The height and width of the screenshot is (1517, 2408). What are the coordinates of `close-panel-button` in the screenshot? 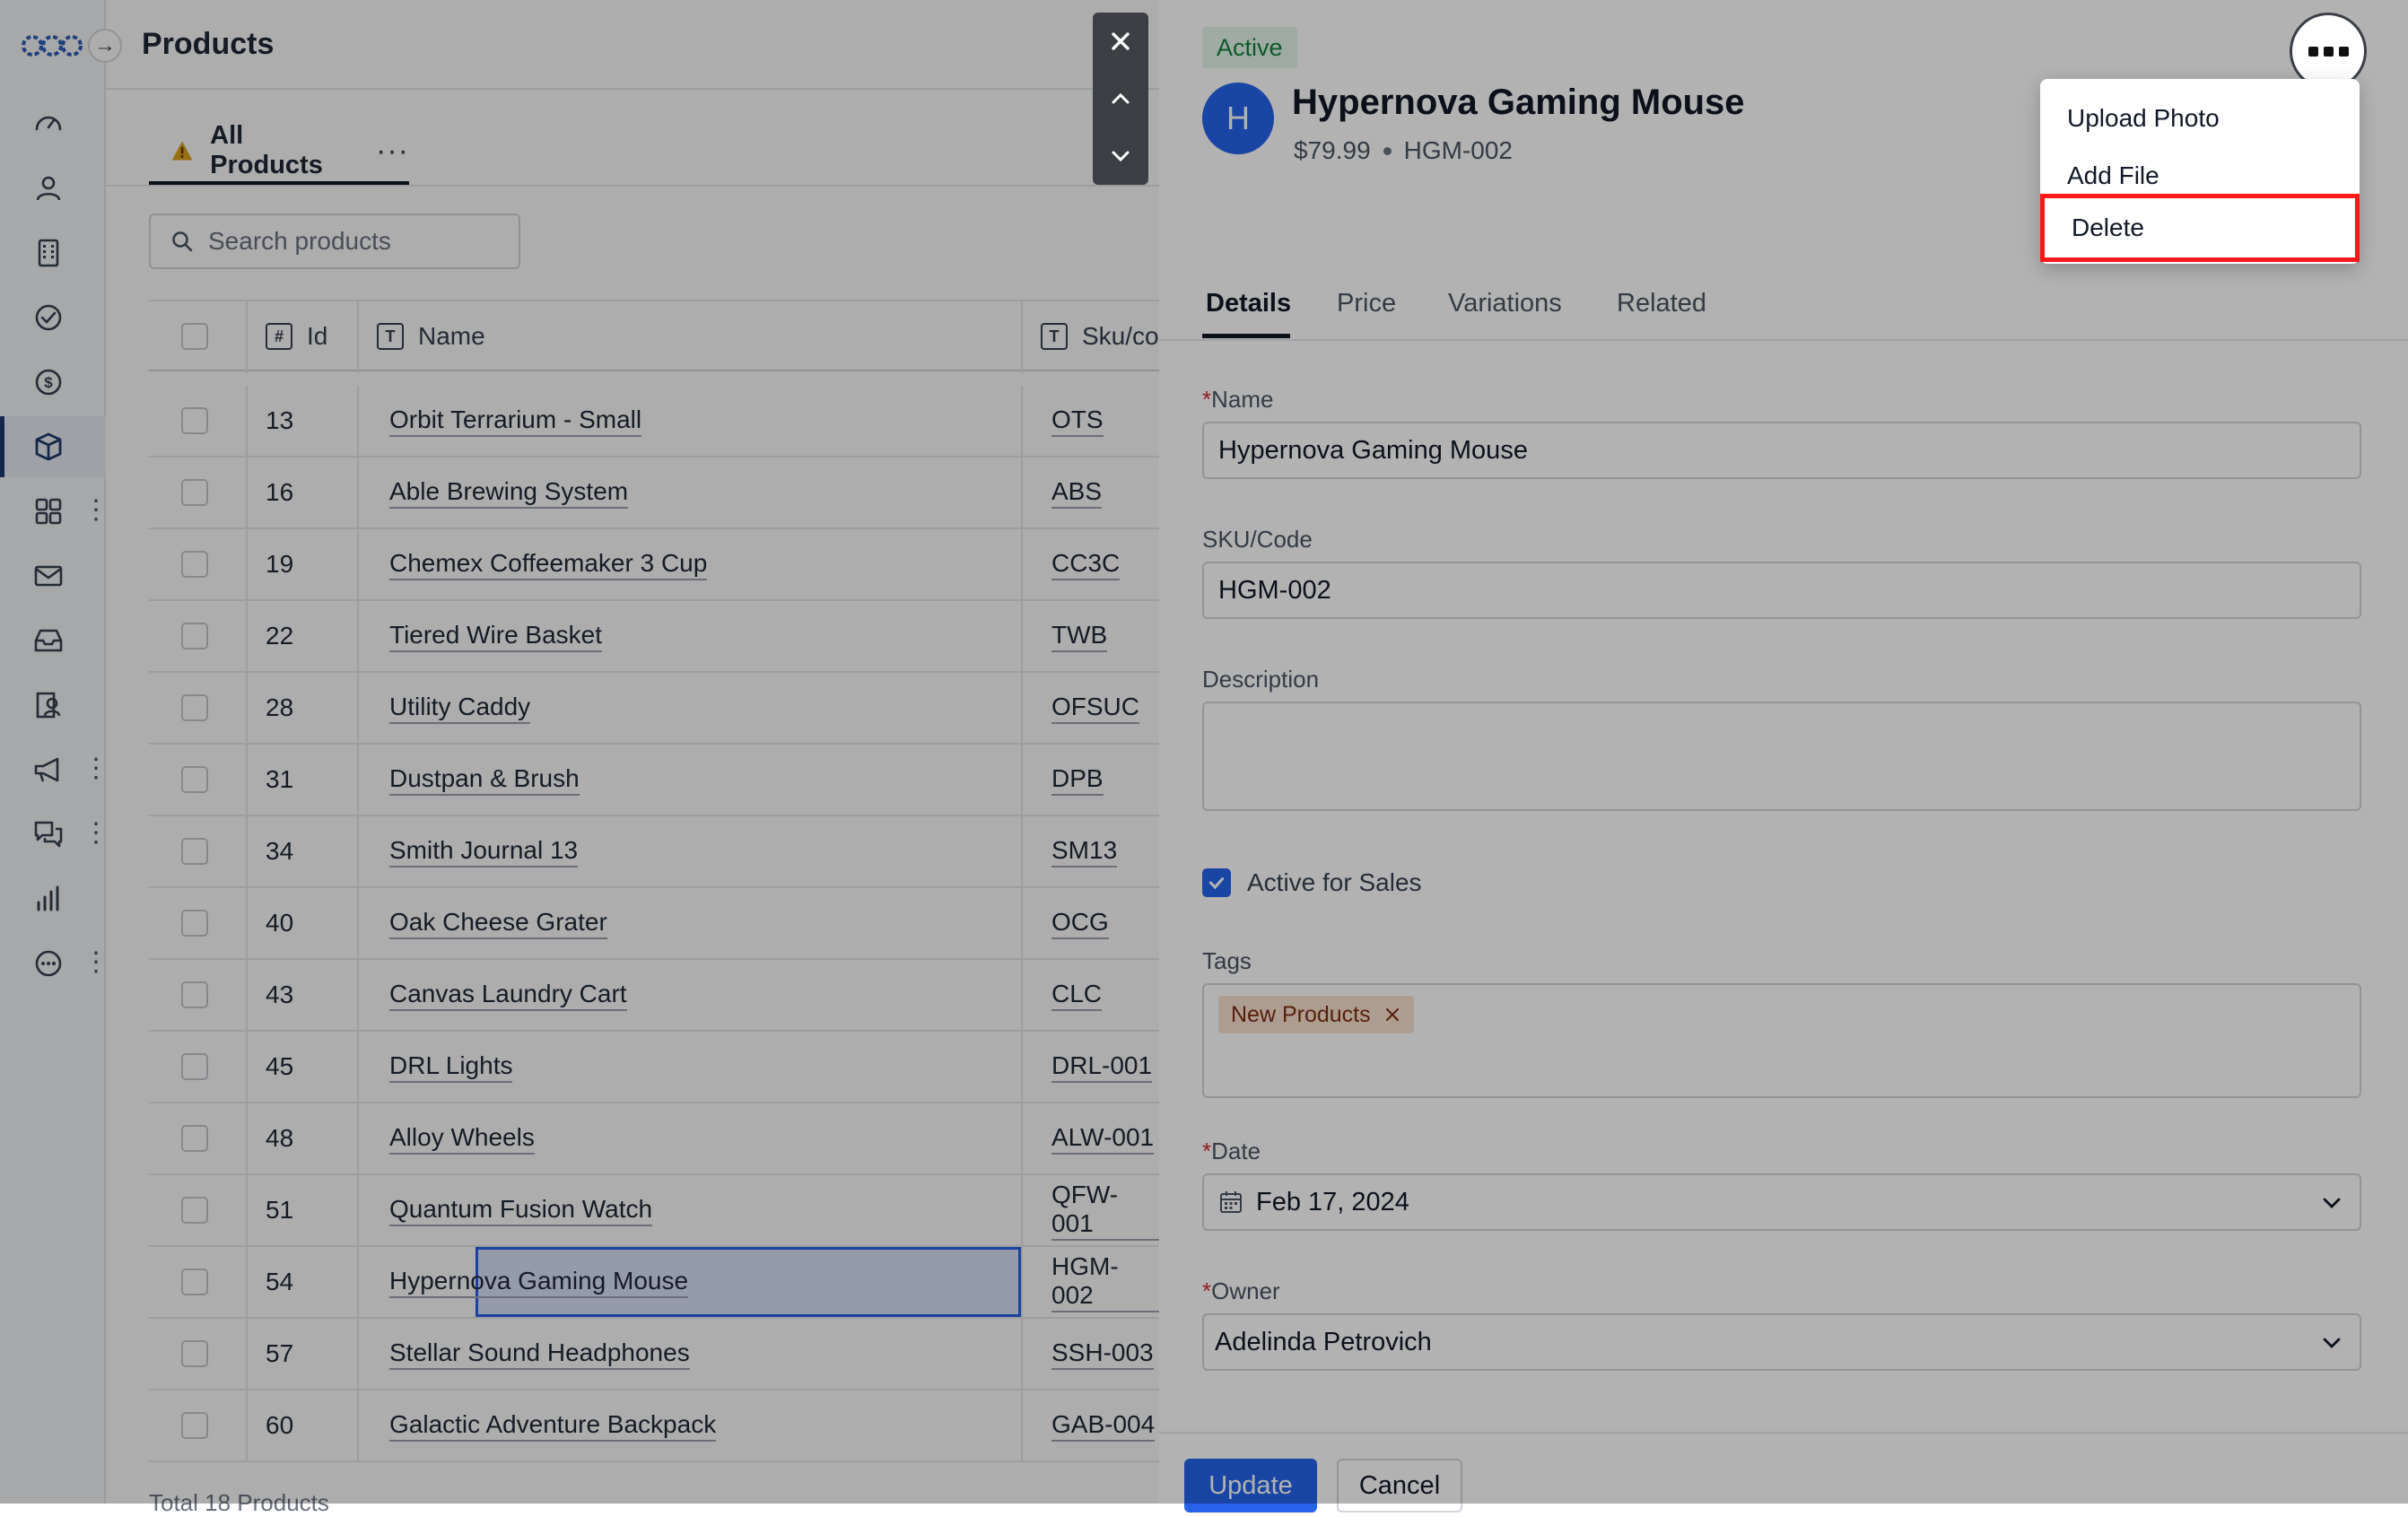 It's located at (1120, 41).